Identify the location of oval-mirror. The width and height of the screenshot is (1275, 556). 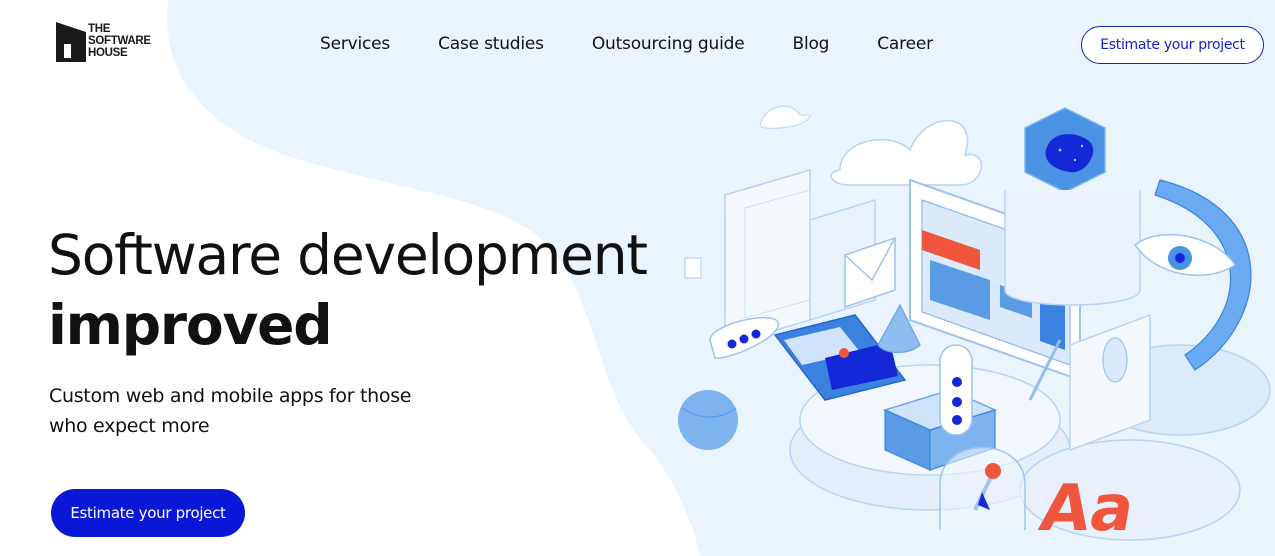
(1115, 360).